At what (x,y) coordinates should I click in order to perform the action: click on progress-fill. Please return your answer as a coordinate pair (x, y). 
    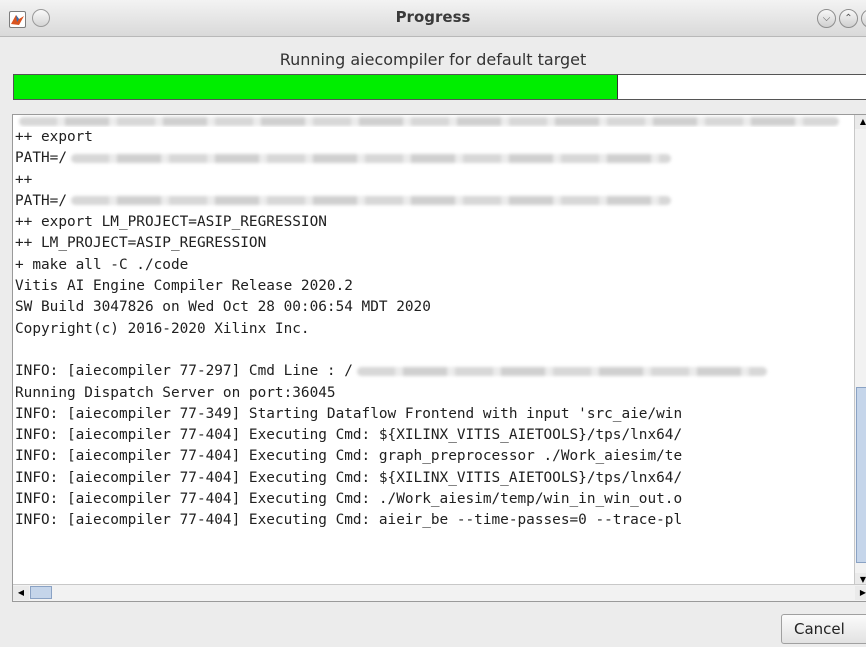
    Looking at the image, I should click on (316, 87).